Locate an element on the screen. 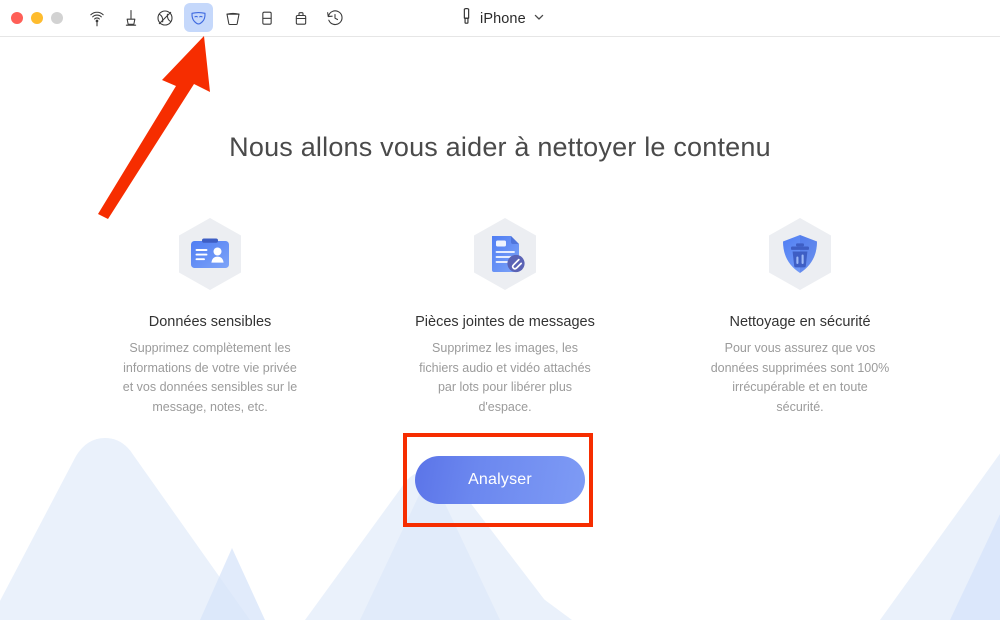 The width and height of the screenshot is (1000, 620). chevron-down-icon is located at coordinates (539, 19).